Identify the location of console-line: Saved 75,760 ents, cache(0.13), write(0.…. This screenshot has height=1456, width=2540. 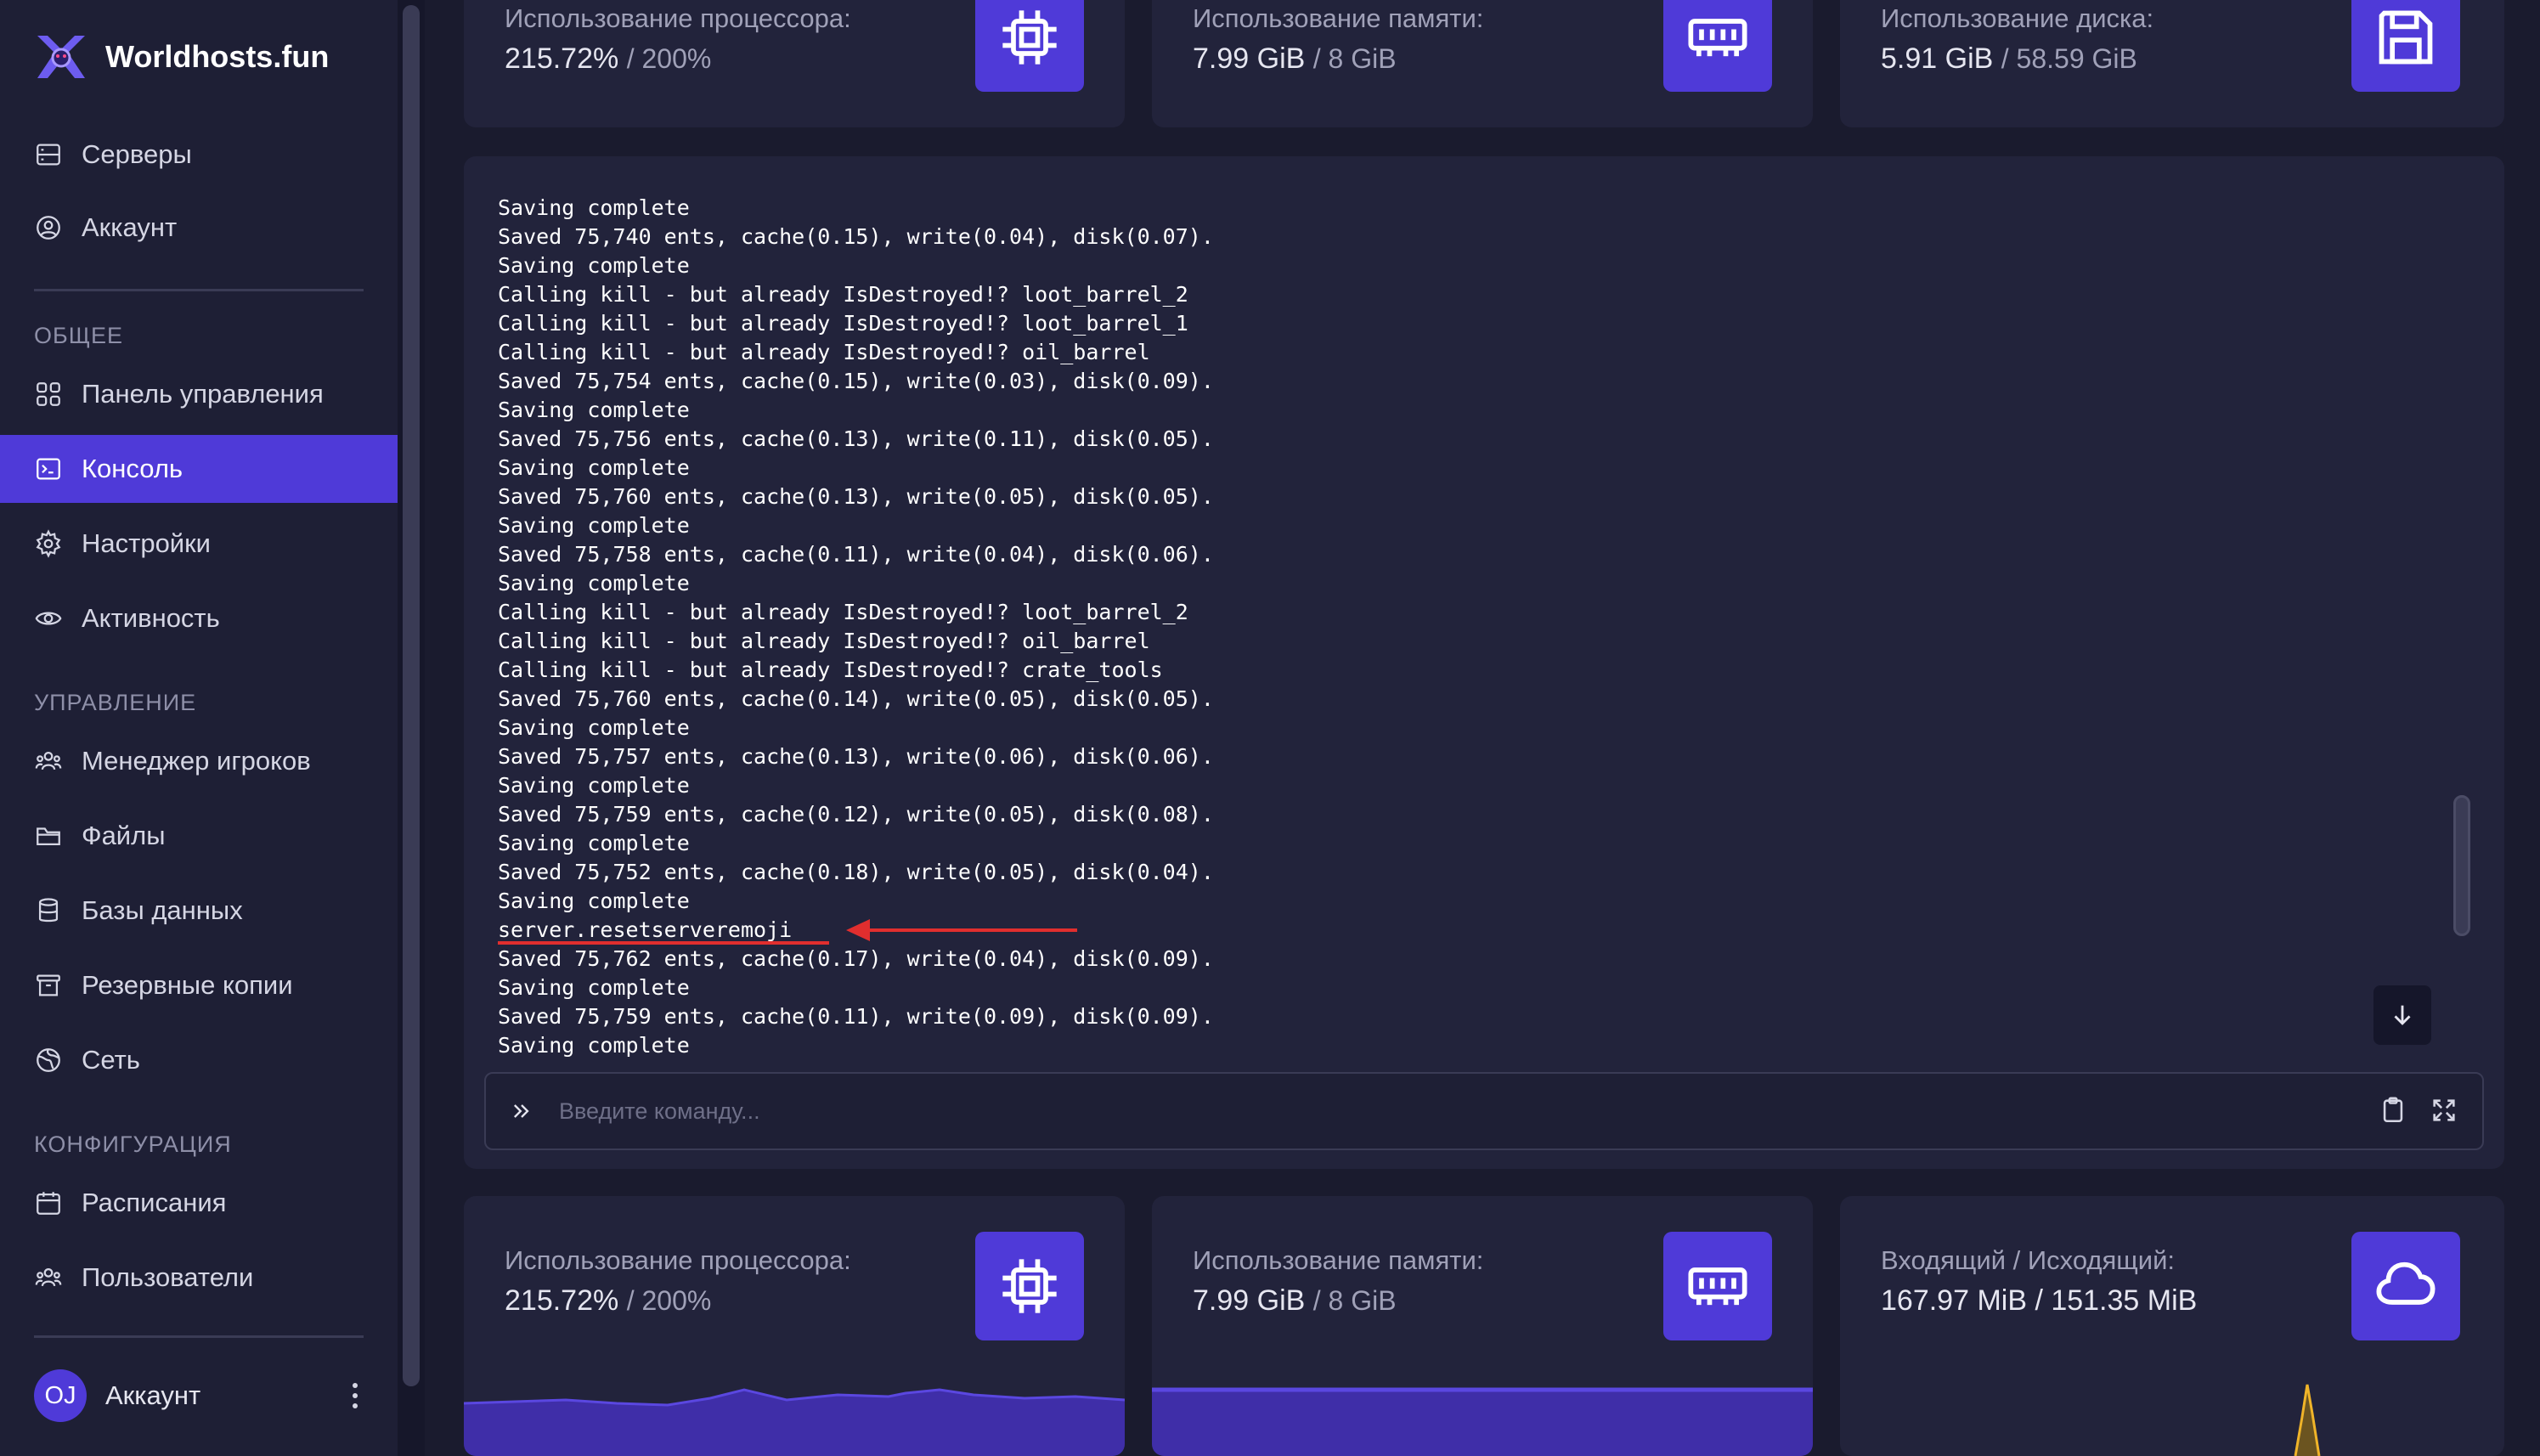
(856, 496).